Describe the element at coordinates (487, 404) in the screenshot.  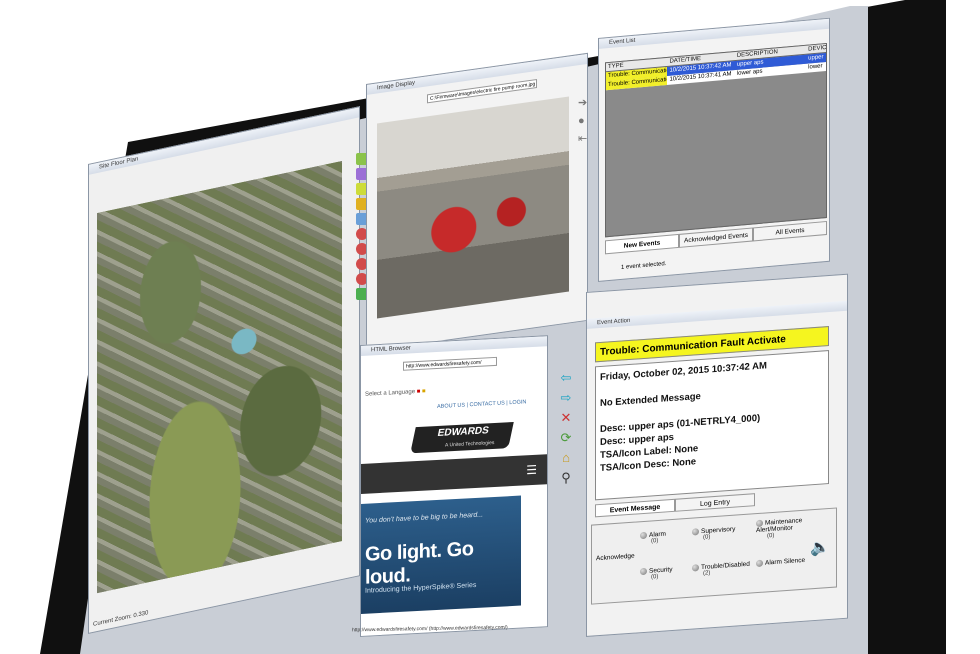
I see `nav-contact-link: CONTACT US` at that location.